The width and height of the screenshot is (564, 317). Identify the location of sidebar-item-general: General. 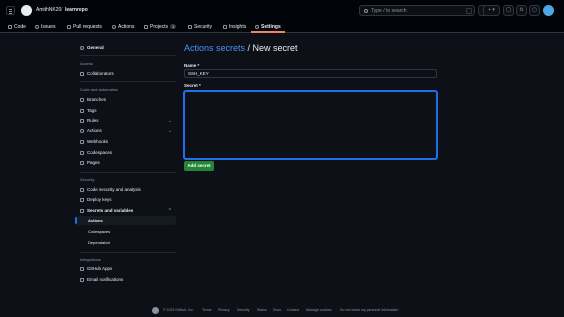
(126, 47).